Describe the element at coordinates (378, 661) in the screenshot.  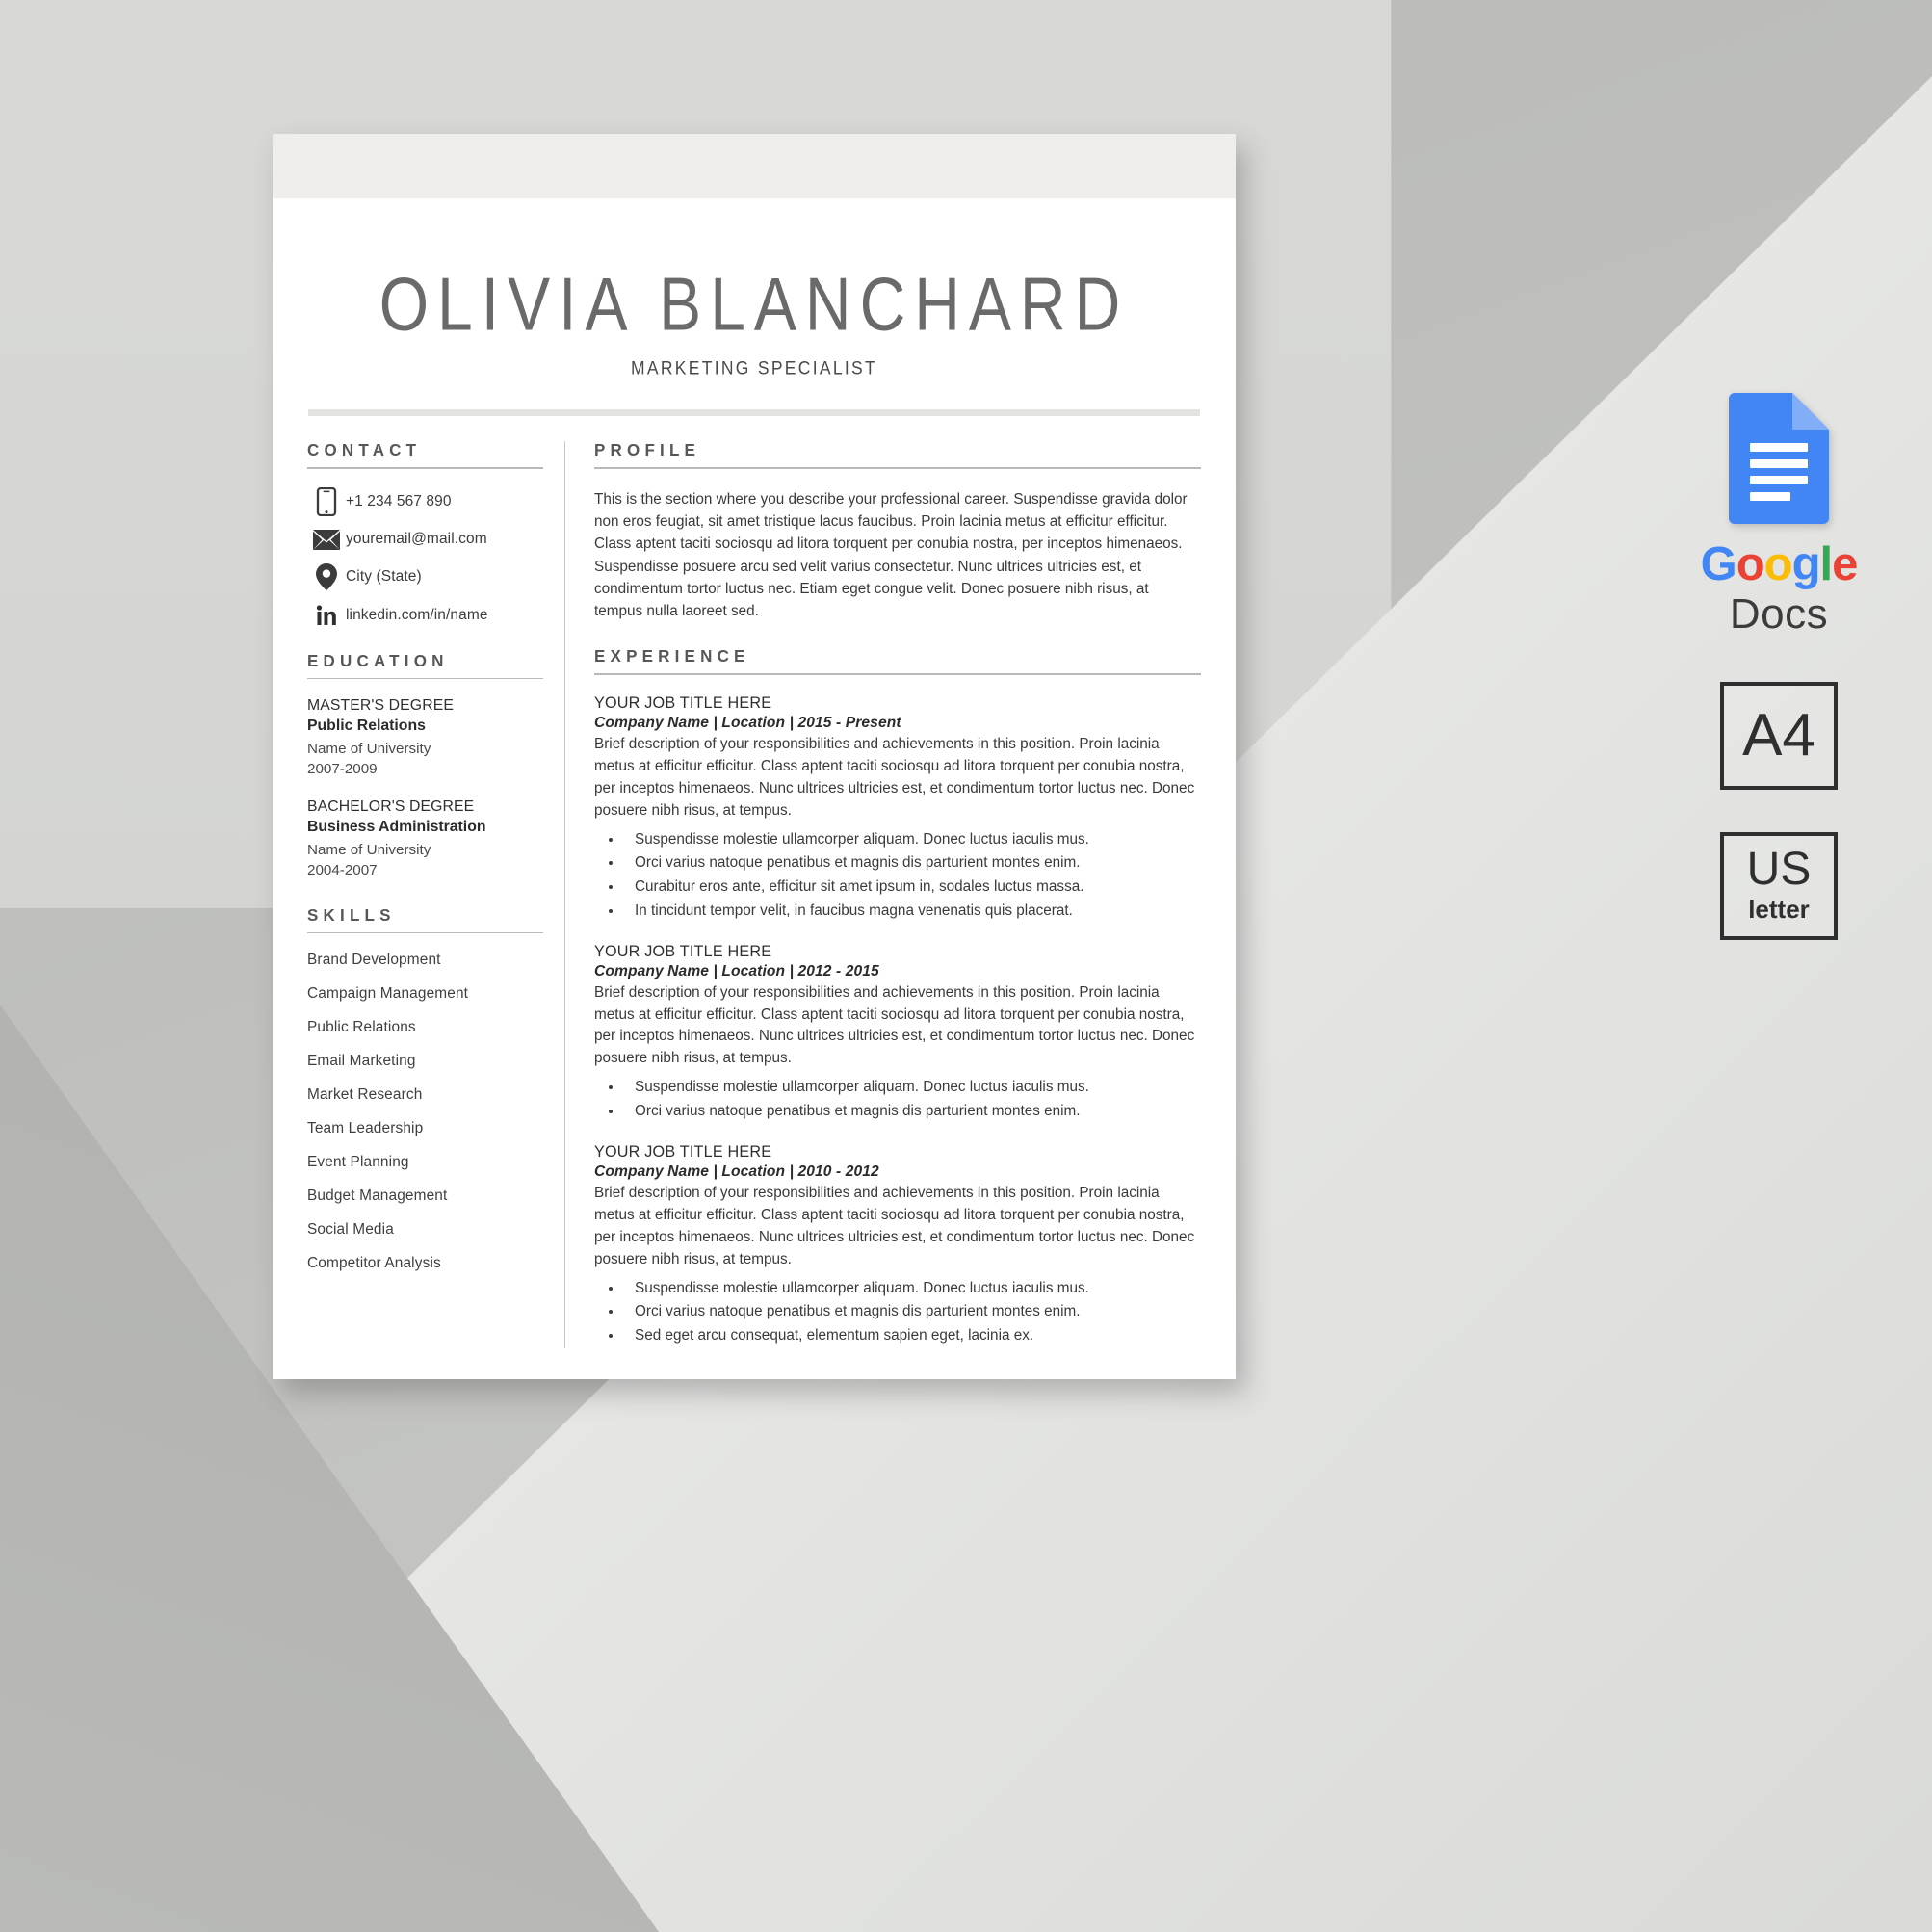
I see `section-heading-education: EDUCATION` at that location.